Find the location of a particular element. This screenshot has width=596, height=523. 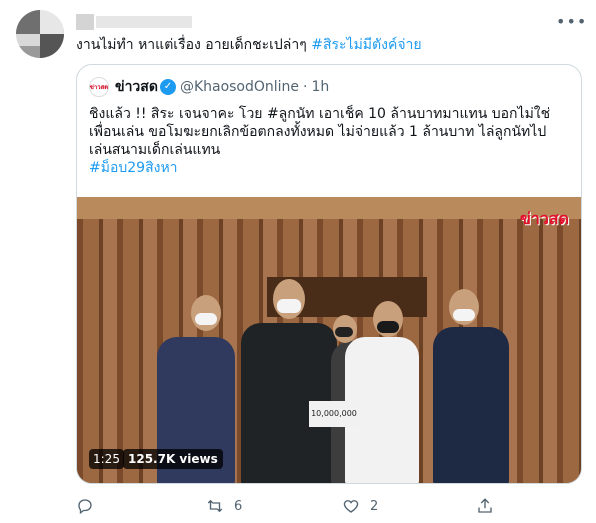

quoted-timestamp: 1h is located at coordinates (321, 87).